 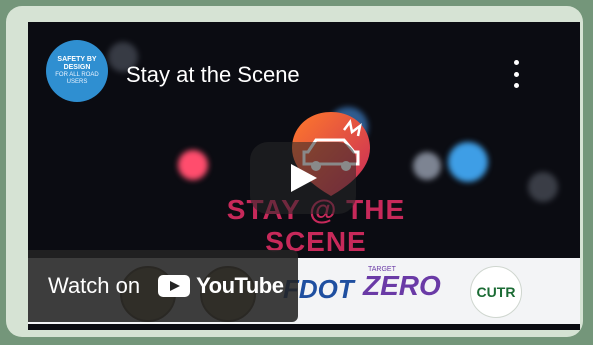 I want to click on cutr-logo: CUTR, so click(x=496, y=292).